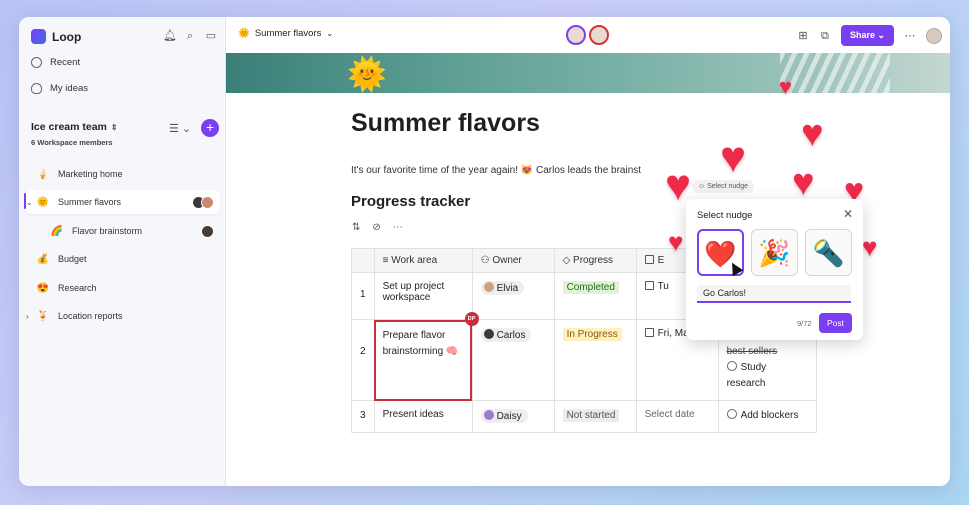  Describe the element at coordinates (31, 316) in the screenshot. I see `chevron-right-icon: ›` at that location.